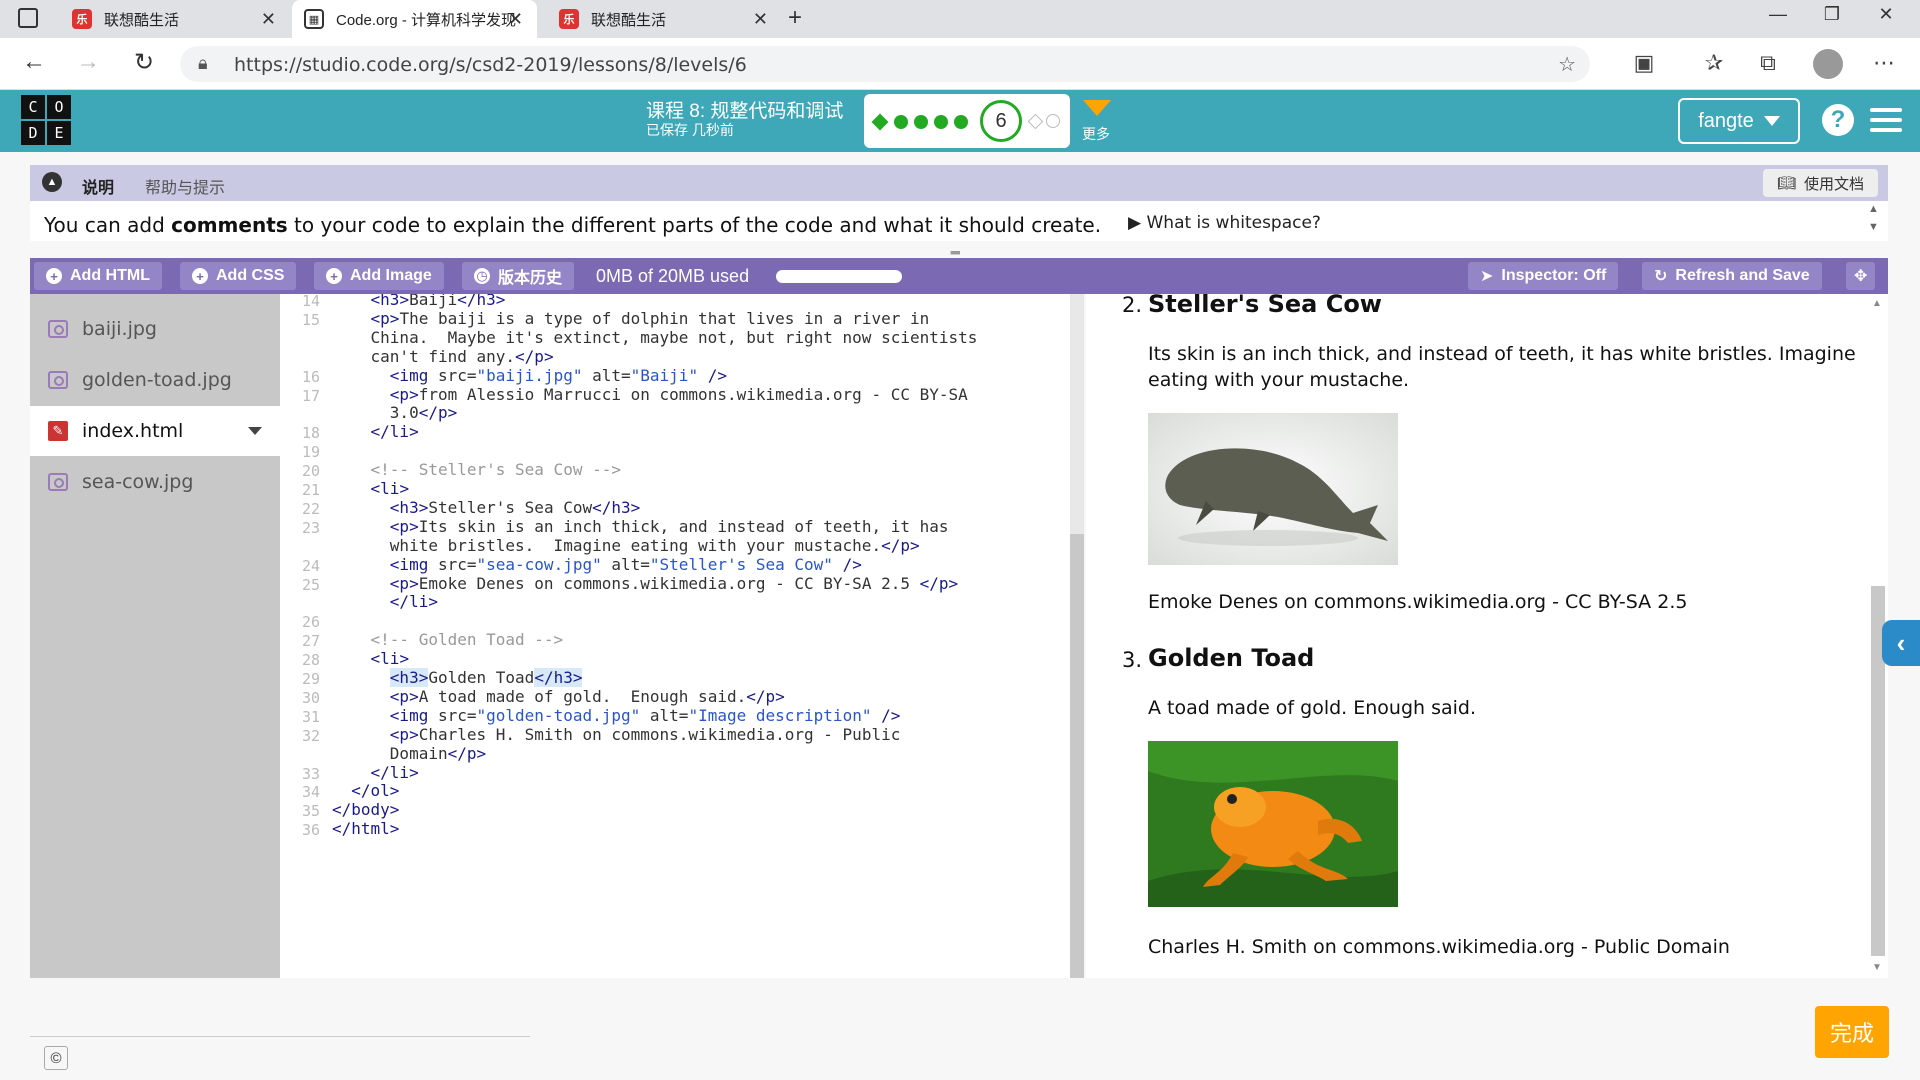 This screenshot has width=1920, height=1080. I want to click on collapse-icon: ▲, so click(52, 182).